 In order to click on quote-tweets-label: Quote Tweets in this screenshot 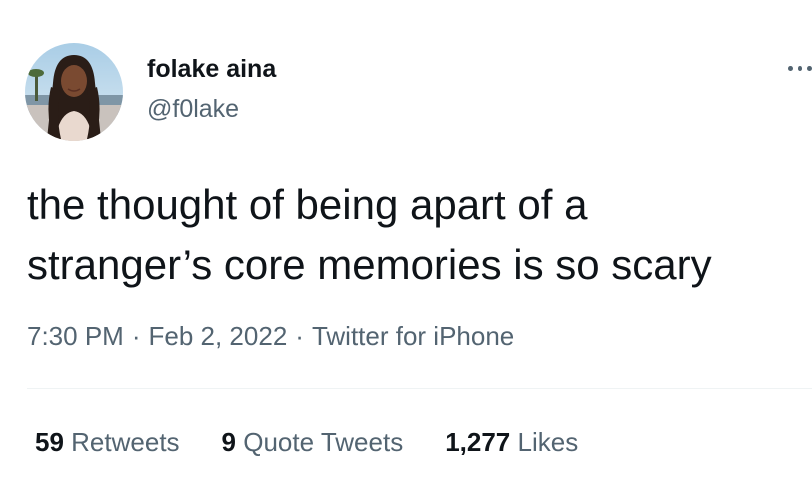, I will do `click(323, 442)`.